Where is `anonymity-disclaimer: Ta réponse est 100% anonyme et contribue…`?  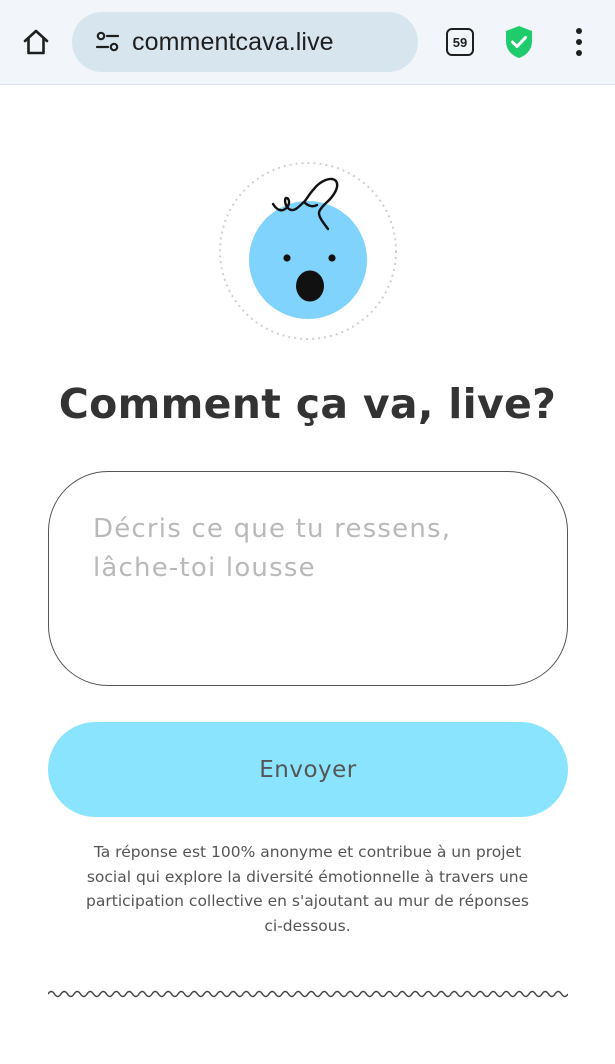
anonymity-disclaimer: Ta réponse est 100% anonyme et contribue… is located at coordinates (307, 889).